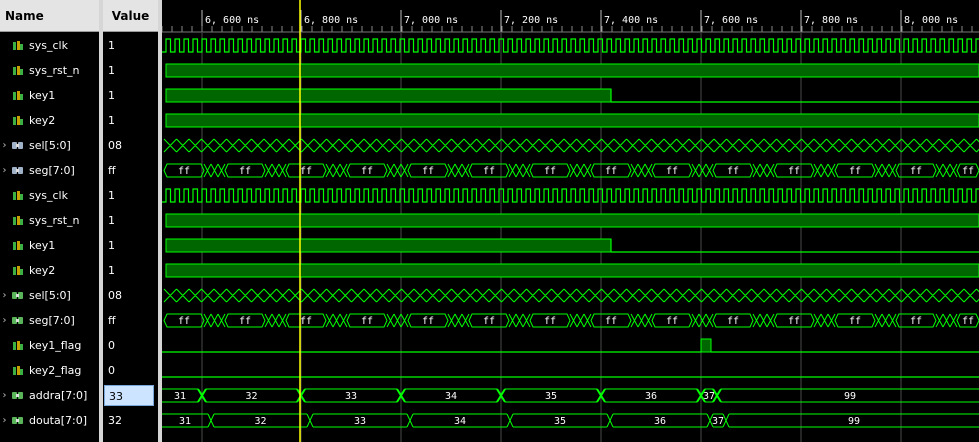 The image size is (979, 442). I want to click on name-column-header: Name, so click(49, 16).